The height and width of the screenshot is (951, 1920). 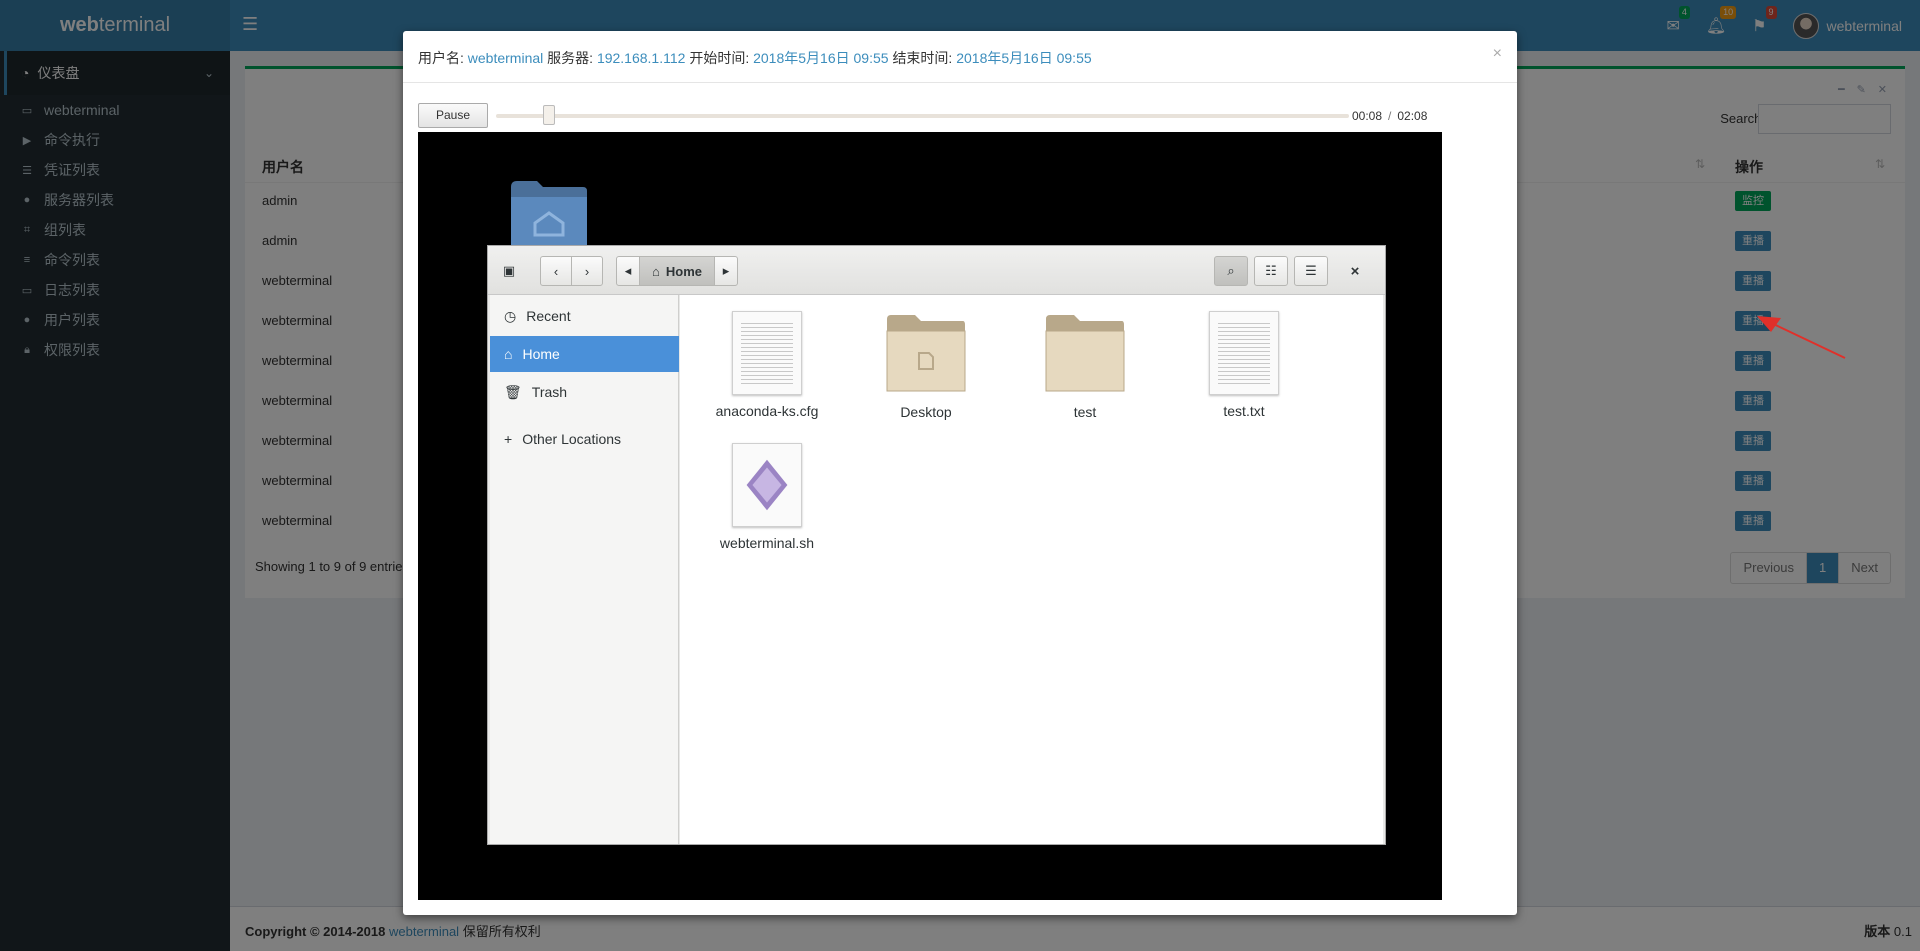 What do you see at coordinates (767, 411) in the screenshot?
I see `file-name: anaconda-ks.cfg` at bounding box center [767, 411].